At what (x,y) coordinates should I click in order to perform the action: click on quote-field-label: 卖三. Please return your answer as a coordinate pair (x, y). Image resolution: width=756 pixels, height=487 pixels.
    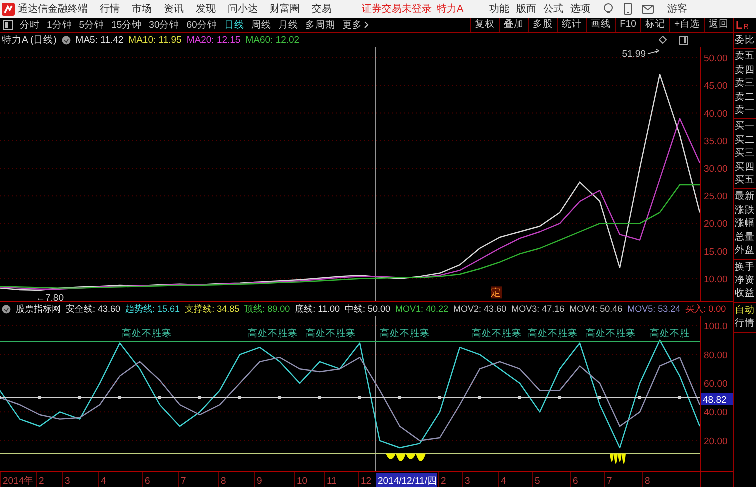
    Looking at the image, I should click on (745, 84).